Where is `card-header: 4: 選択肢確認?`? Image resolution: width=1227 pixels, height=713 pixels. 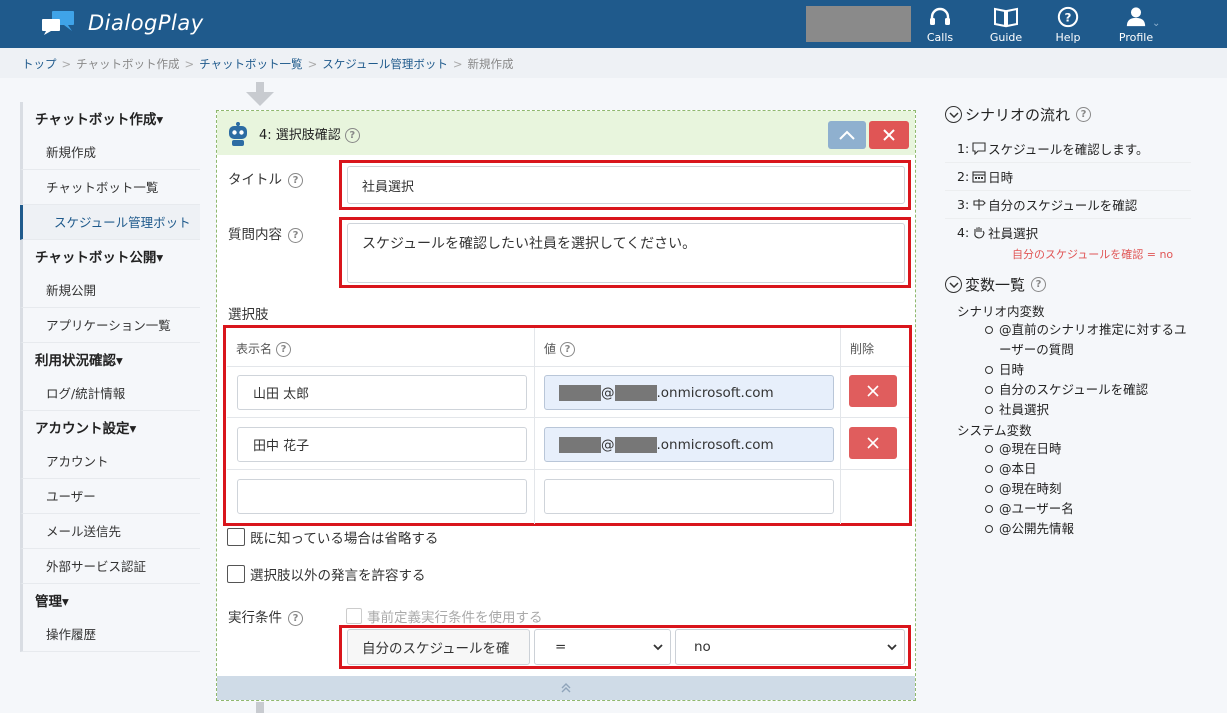
card-header: 4: 選択肢確認? is located at coordinates (566, 133).